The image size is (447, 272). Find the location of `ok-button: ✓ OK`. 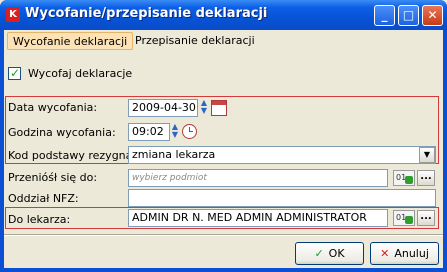

ok-button: ✓ OK is located at coordinates (329, 253).